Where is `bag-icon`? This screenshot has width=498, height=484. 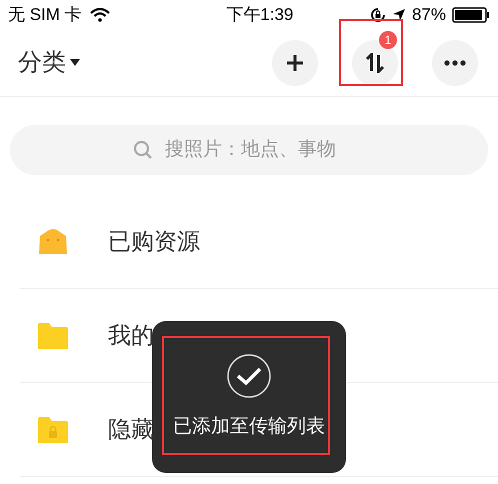
bag-icon is located at coordinates (53, 242).